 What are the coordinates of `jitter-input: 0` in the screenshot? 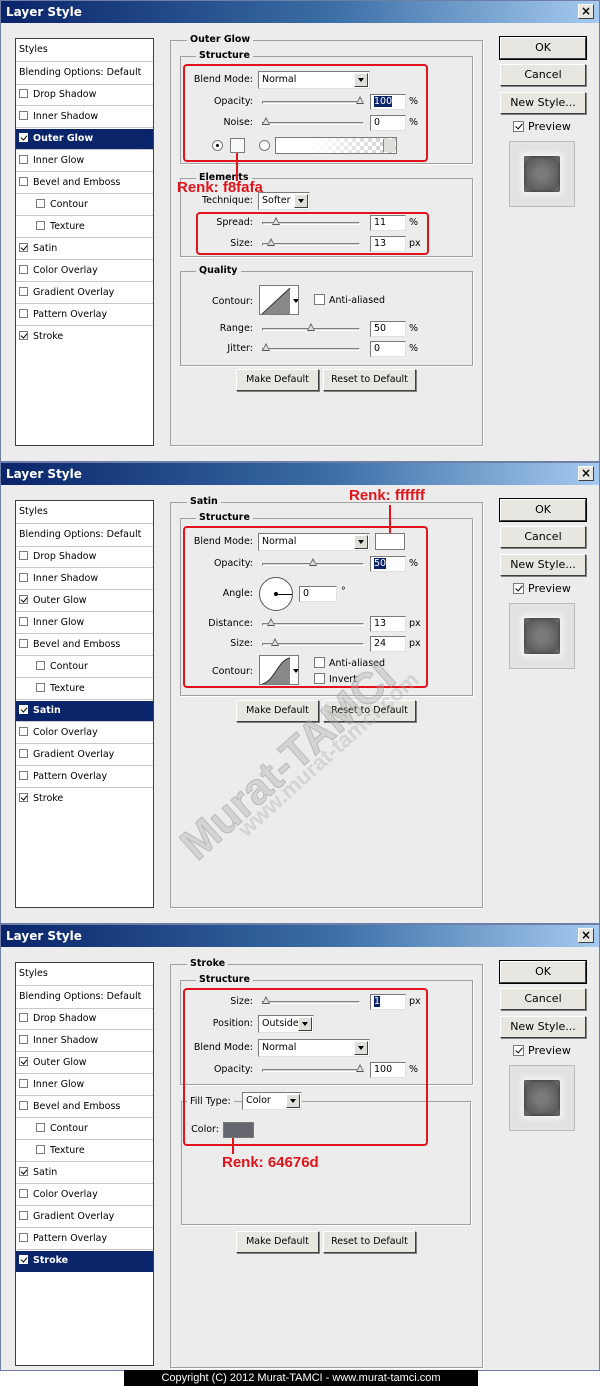 It's located at (388, 349).